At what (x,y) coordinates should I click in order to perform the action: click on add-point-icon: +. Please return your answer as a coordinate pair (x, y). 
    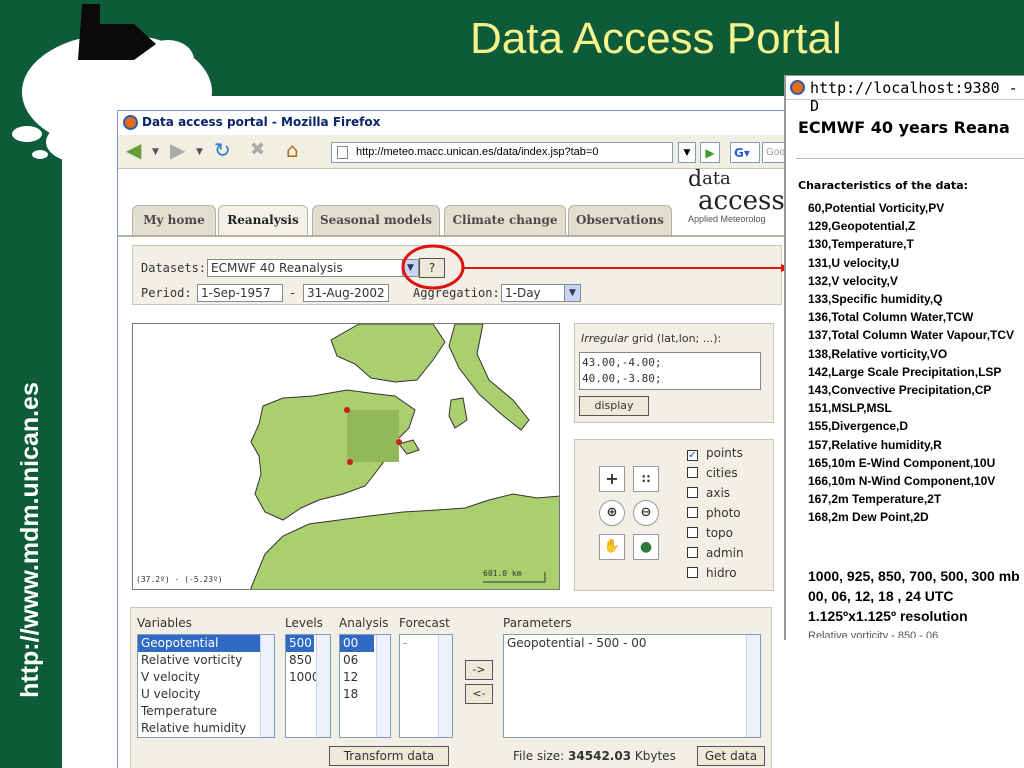
    Looking at the image, I should click on (612, 479).